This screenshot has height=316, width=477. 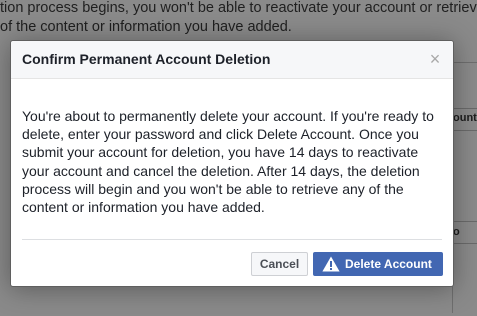 I want to click on warning-icon, so click(x=331, y=264).